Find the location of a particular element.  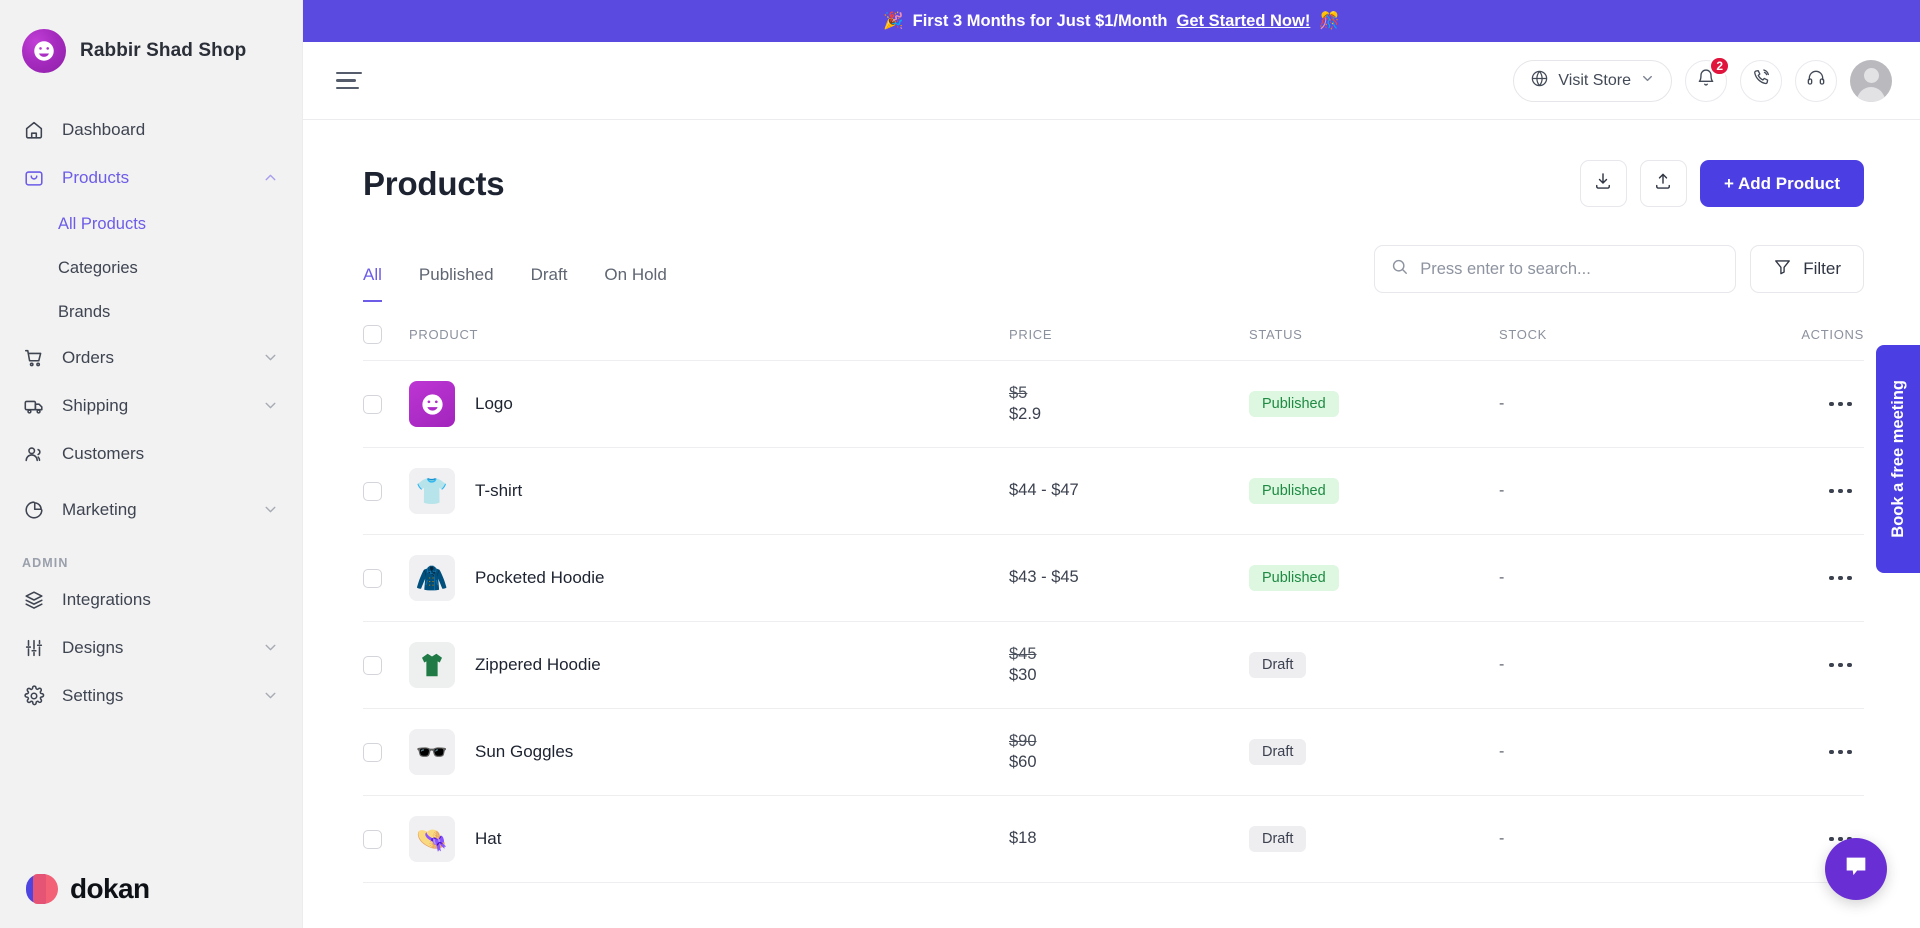

sidebar-subitem-label: All Products is located at coordinates (102, 223).